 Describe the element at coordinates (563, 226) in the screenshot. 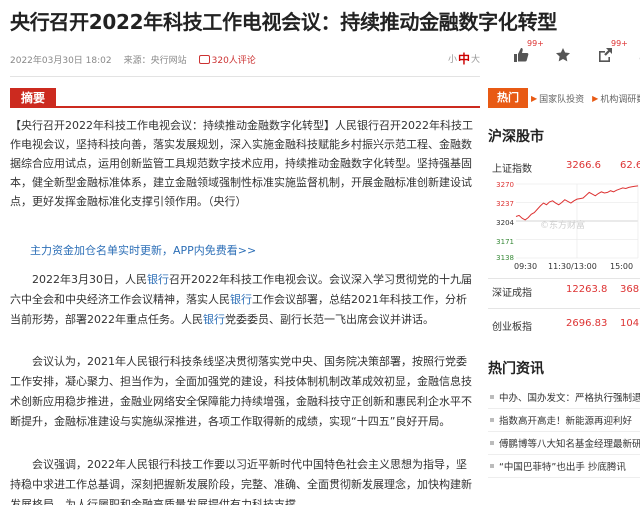

I see `chart-watermark: ©东方财富` at that location.